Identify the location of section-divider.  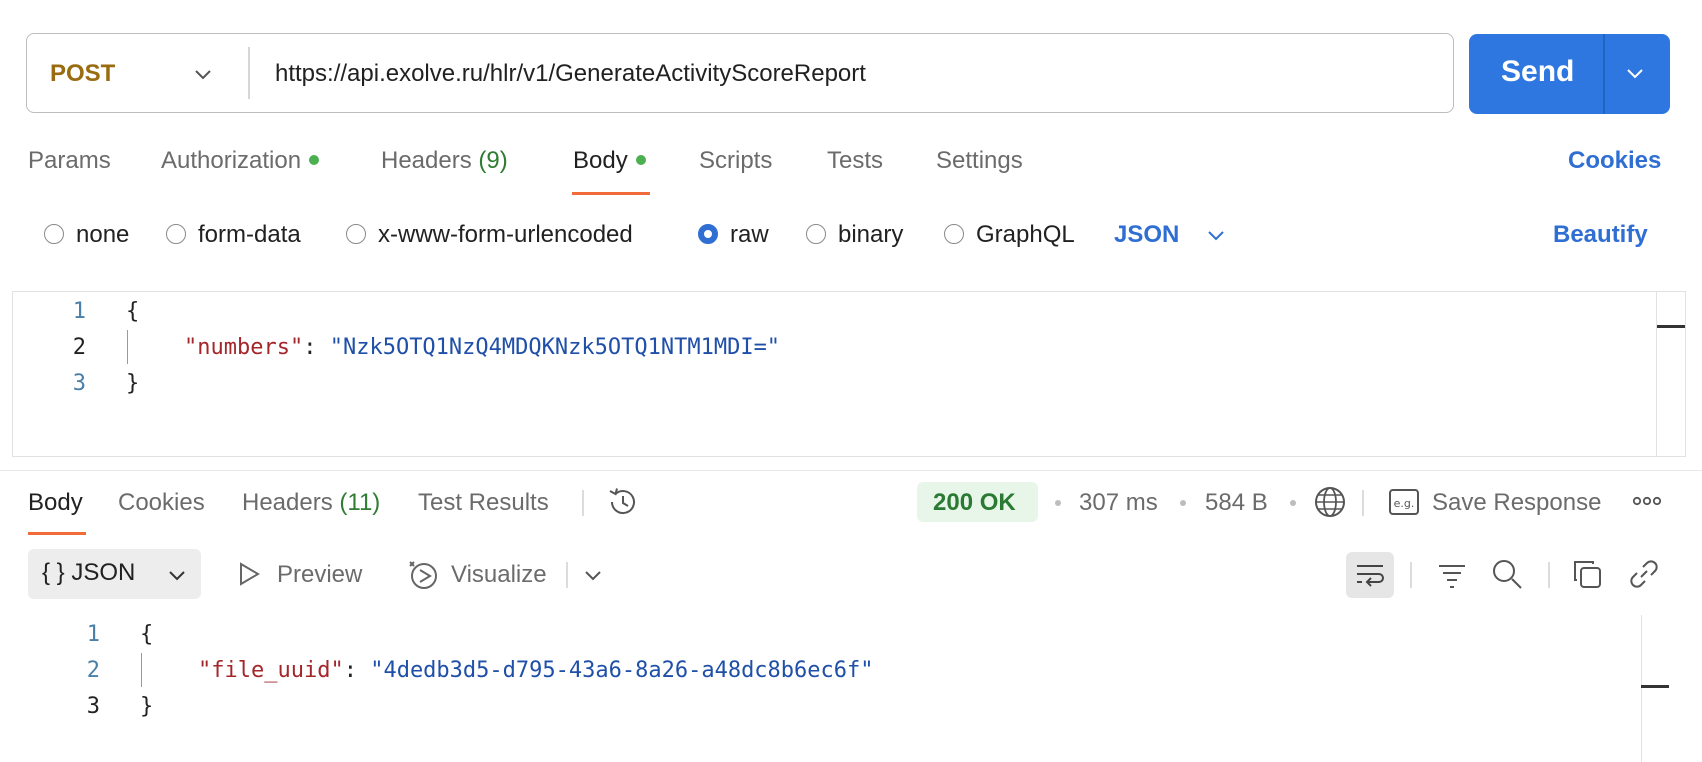
(851, 470).